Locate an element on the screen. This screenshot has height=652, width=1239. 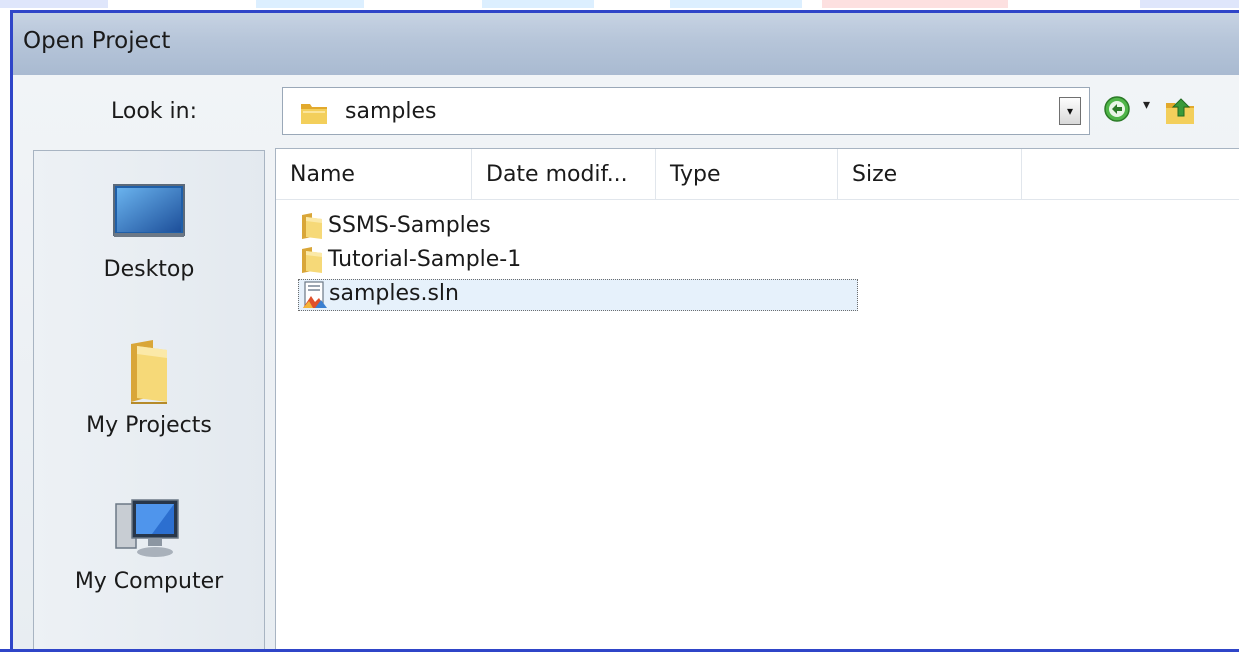
back-history-dropdown: ▾ is located at coordinates (1150, 111).